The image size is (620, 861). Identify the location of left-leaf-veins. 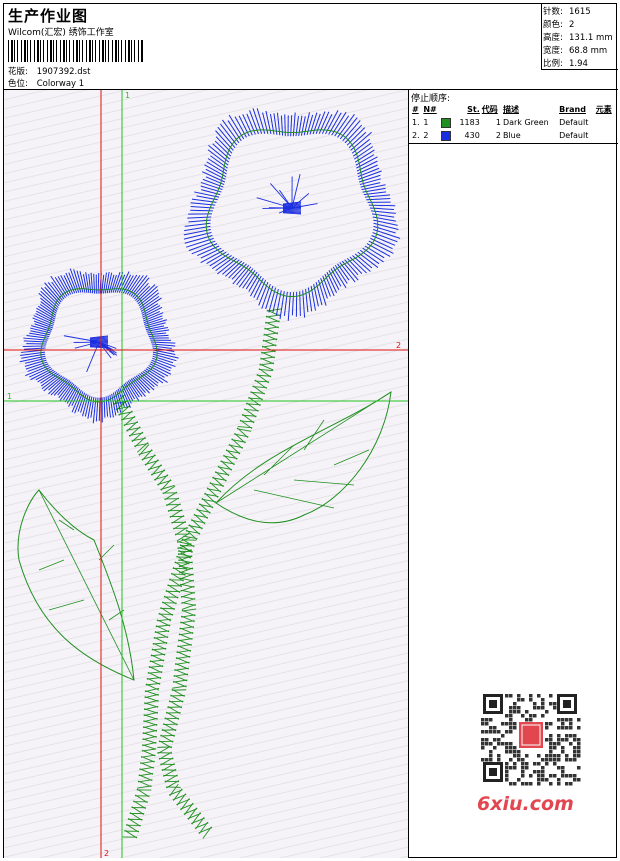
(86, 585).